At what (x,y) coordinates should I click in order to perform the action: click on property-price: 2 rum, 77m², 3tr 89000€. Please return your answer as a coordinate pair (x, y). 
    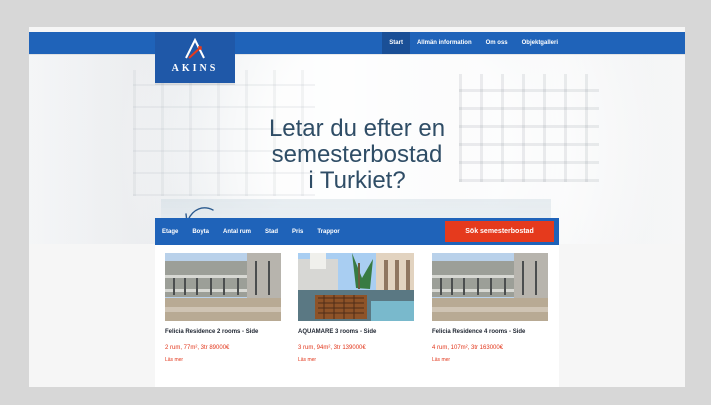
    Looking at the image, I should click on (197, 348).